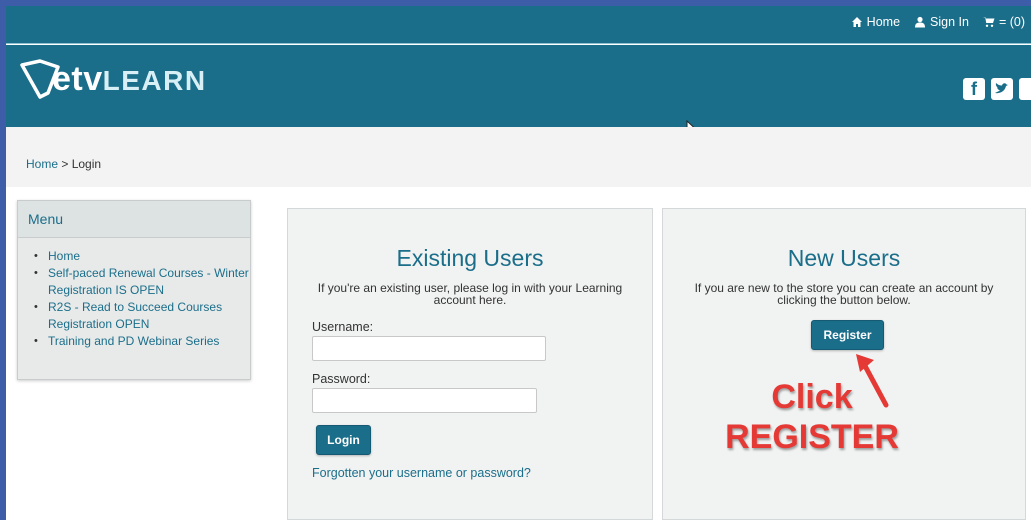  I want to click on cart-icon, so click(988, 22).